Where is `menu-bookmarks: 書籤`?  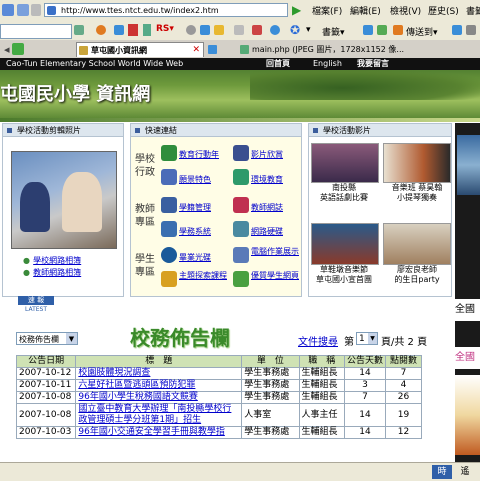
menu-bookmarks: 書籤 is located at coordinates (473, 10).